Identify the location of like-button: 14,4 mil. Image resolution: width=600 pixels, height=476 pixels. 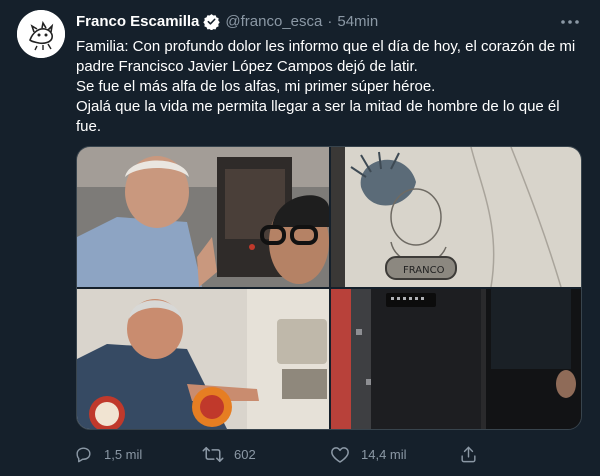
(387, 454).